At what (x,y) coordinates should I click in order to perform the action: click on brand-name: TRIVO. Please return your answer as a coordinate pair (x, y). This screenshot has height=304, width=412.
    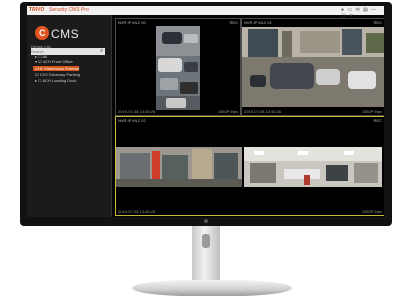
    Looking at the image, I should click on (37, 10).